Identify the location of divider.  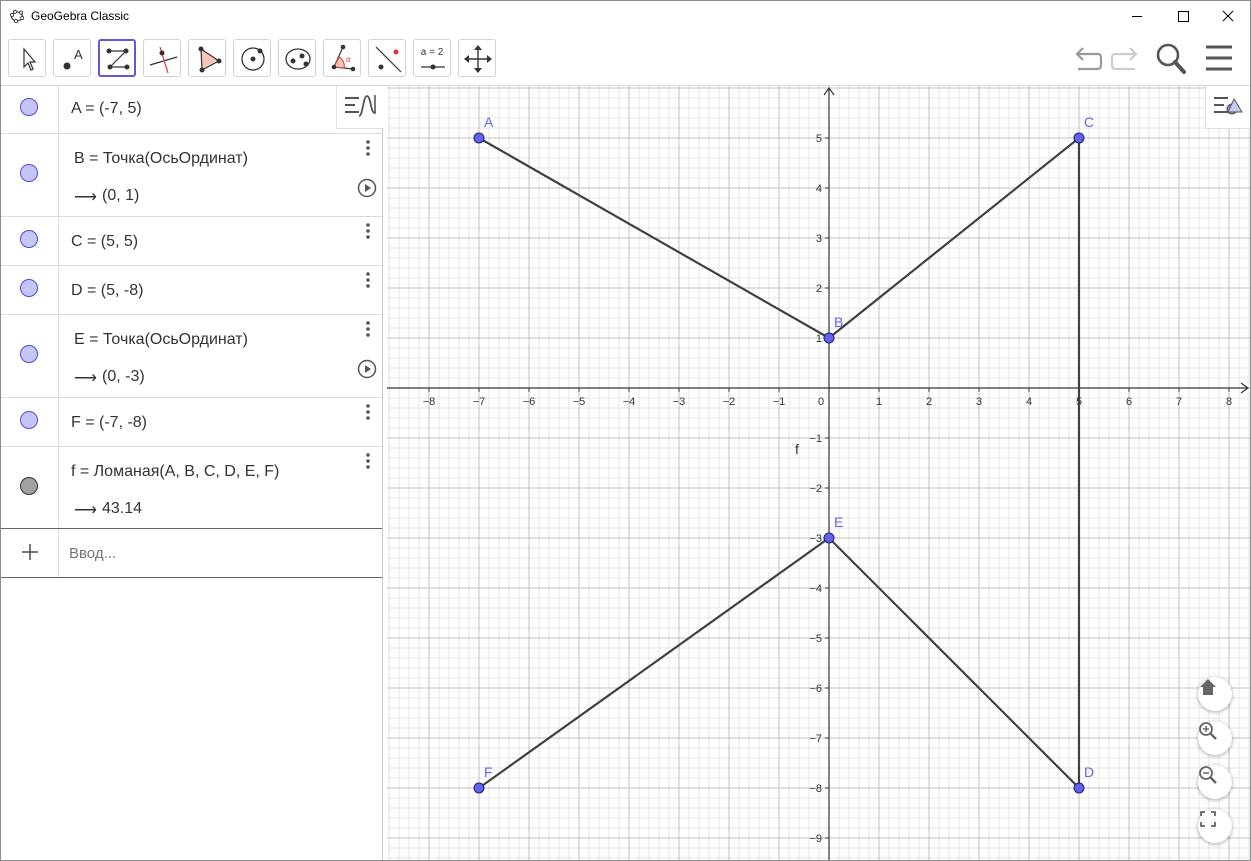
(58, 553).